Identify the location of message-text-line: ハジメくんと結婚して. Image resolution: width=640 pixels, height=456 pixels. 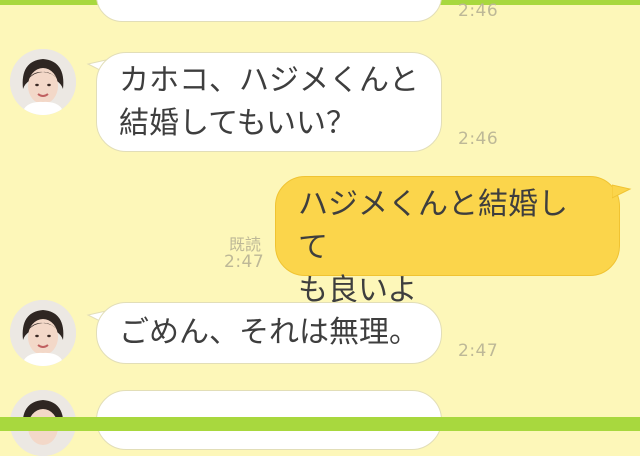
(433, 226).